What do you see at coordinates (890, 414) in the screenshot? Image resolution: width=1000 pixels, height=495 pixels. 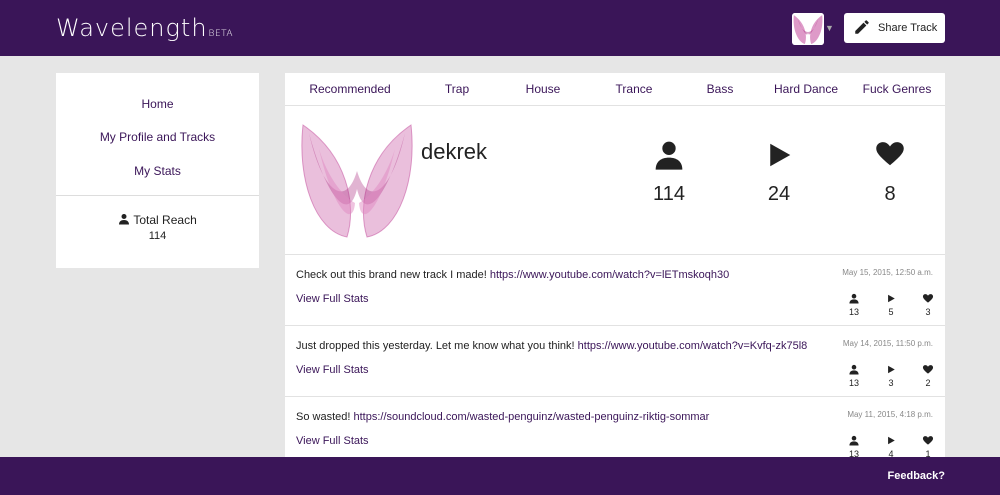 I see `post-date: May 11, 2015, 4:18 p.m.` at bounding box center [890, 414].